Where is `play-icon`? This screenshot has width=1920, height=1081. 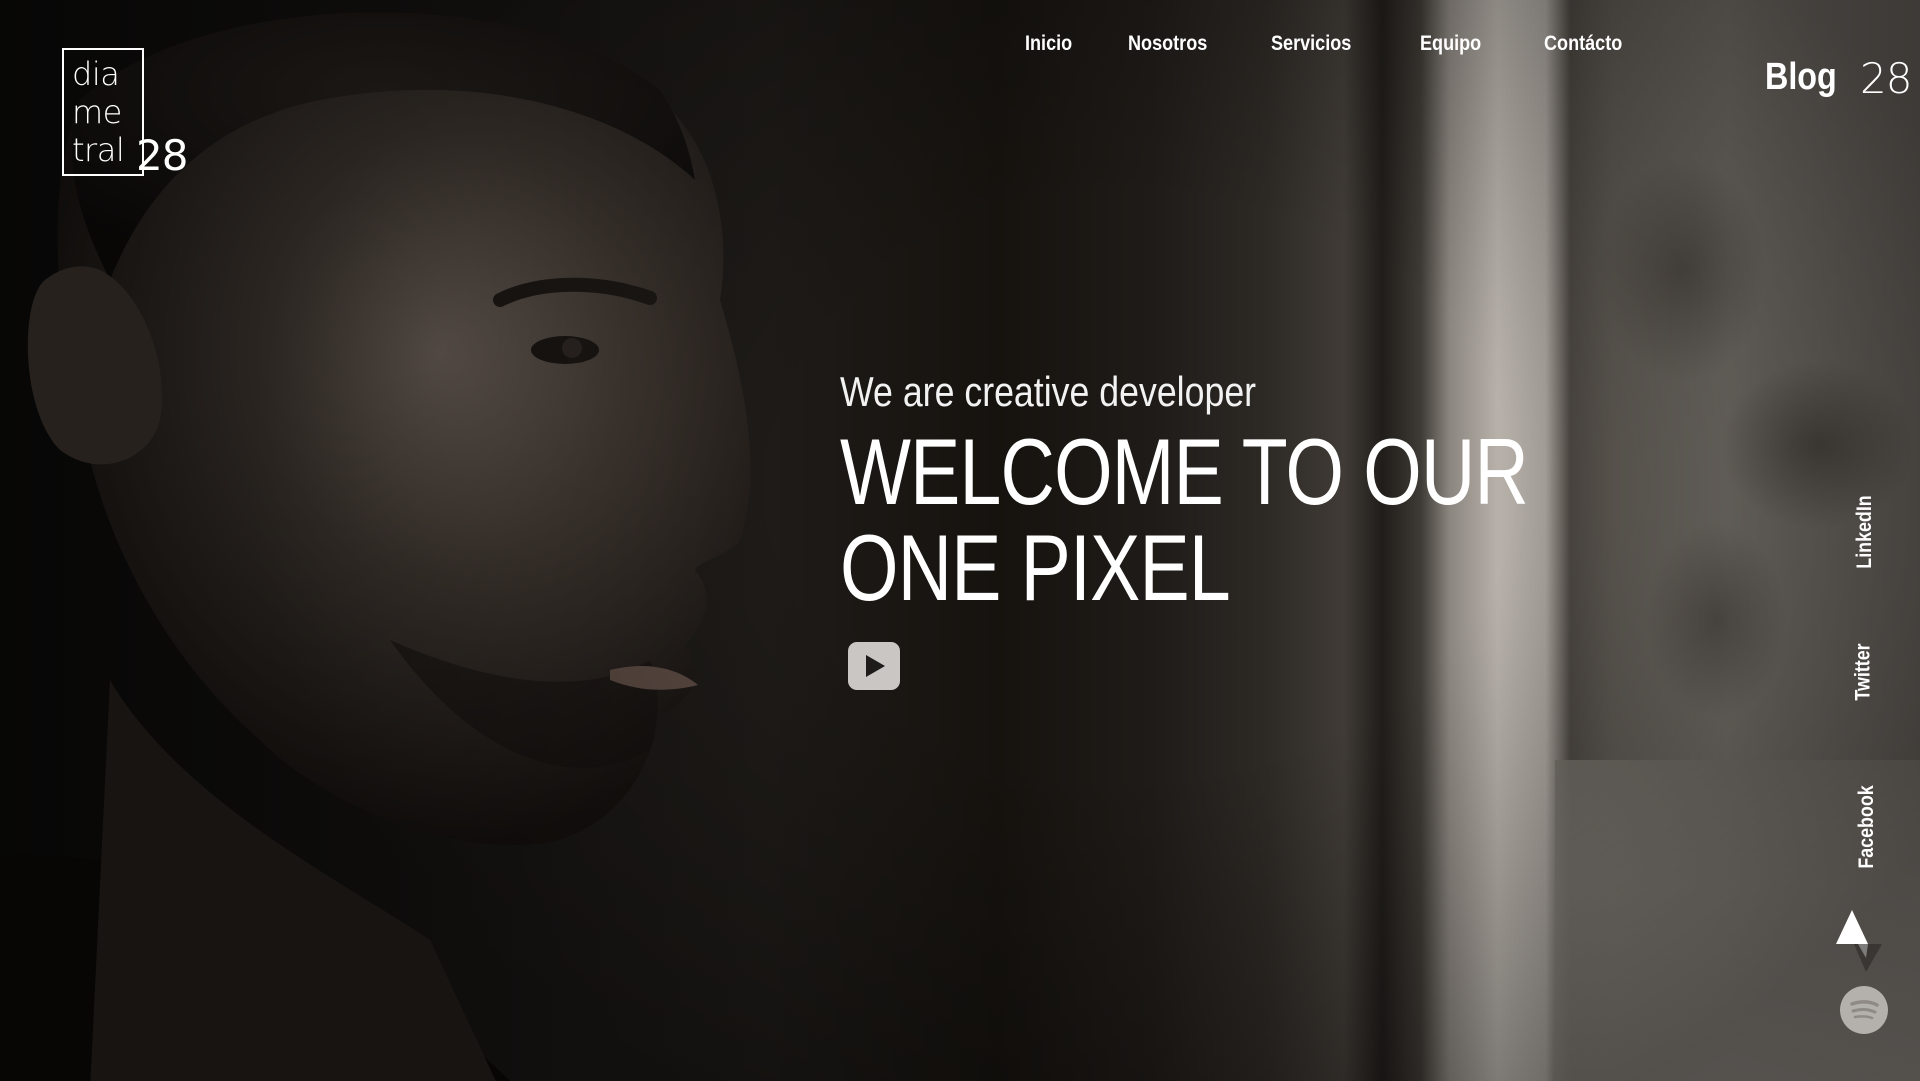 play-icon is located at coordinates (875, 666).